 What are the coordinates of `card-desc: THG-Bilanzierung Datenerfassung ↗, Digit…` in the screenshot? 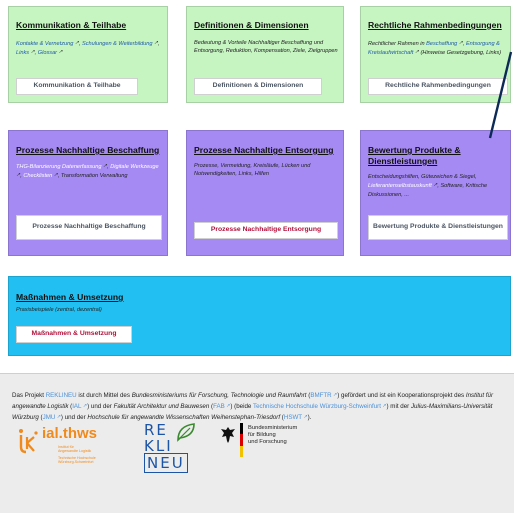 It's located at (89, 171).